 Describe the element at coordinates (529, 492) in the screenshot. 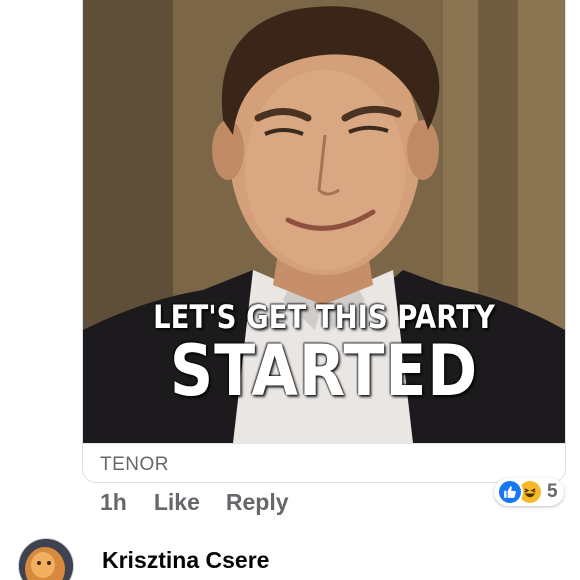

I see `reactions-summary: 5` at that location.